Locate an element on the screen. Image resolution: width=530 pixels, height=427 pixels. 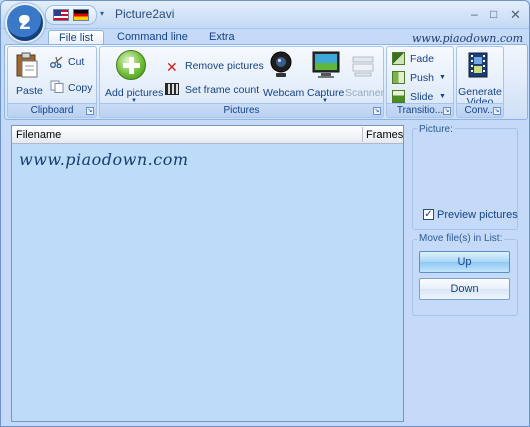
clipboard-label-text: Clipboard is located at coordinates (52, 110).